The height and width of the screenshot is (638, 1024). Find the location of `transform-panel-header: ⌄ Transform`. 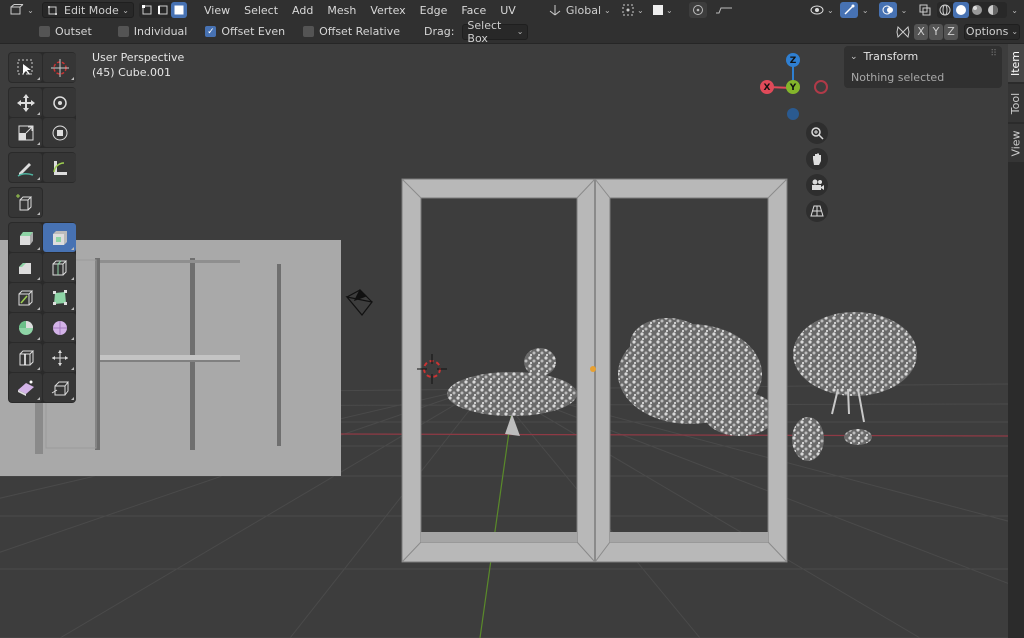

transform-panel-header: ⌄ Transform is located at coordinates (884, 56).